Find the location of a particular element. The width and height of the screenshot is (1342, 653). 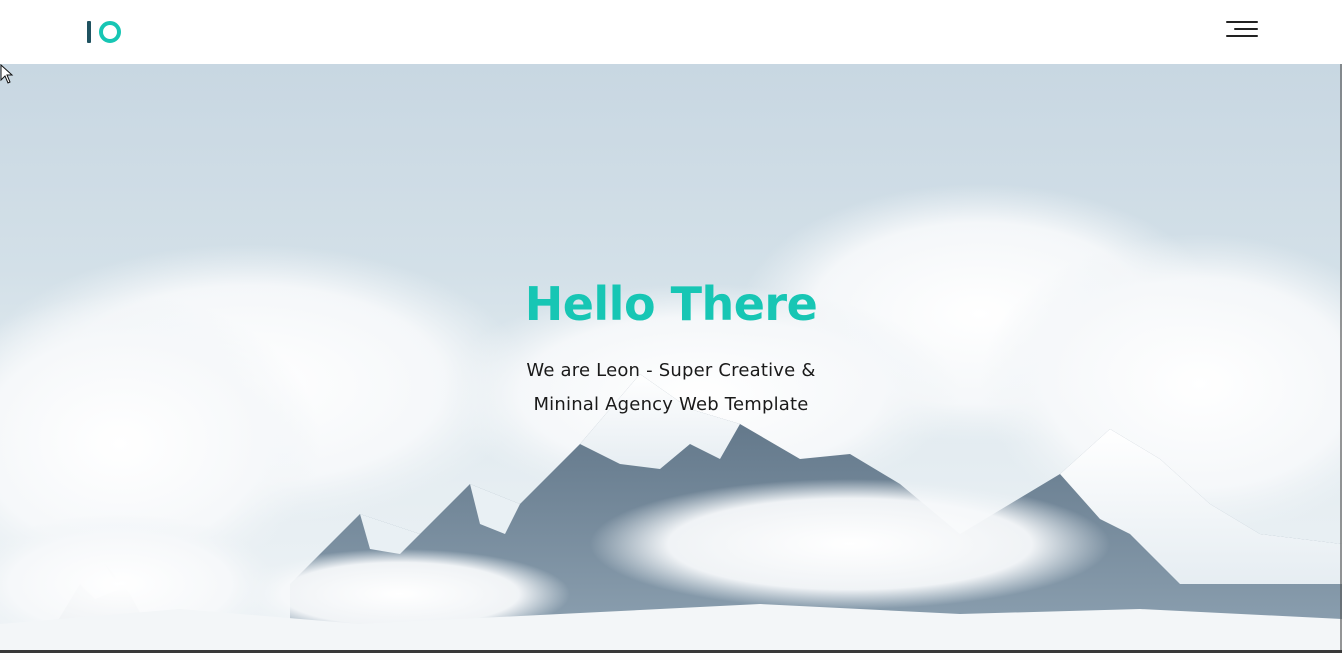

hamburger-menu-icon is located at coordinates (1241, 30).